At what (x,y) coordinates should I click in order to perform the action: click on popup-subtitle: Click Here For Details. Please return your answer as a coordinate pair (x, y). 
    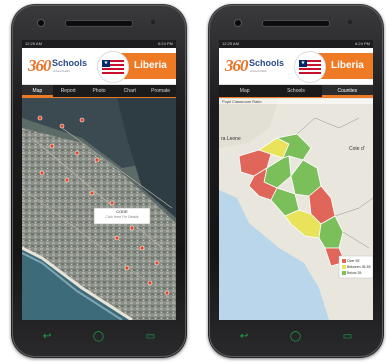
    Looking at the image, I should click on (122, 217).